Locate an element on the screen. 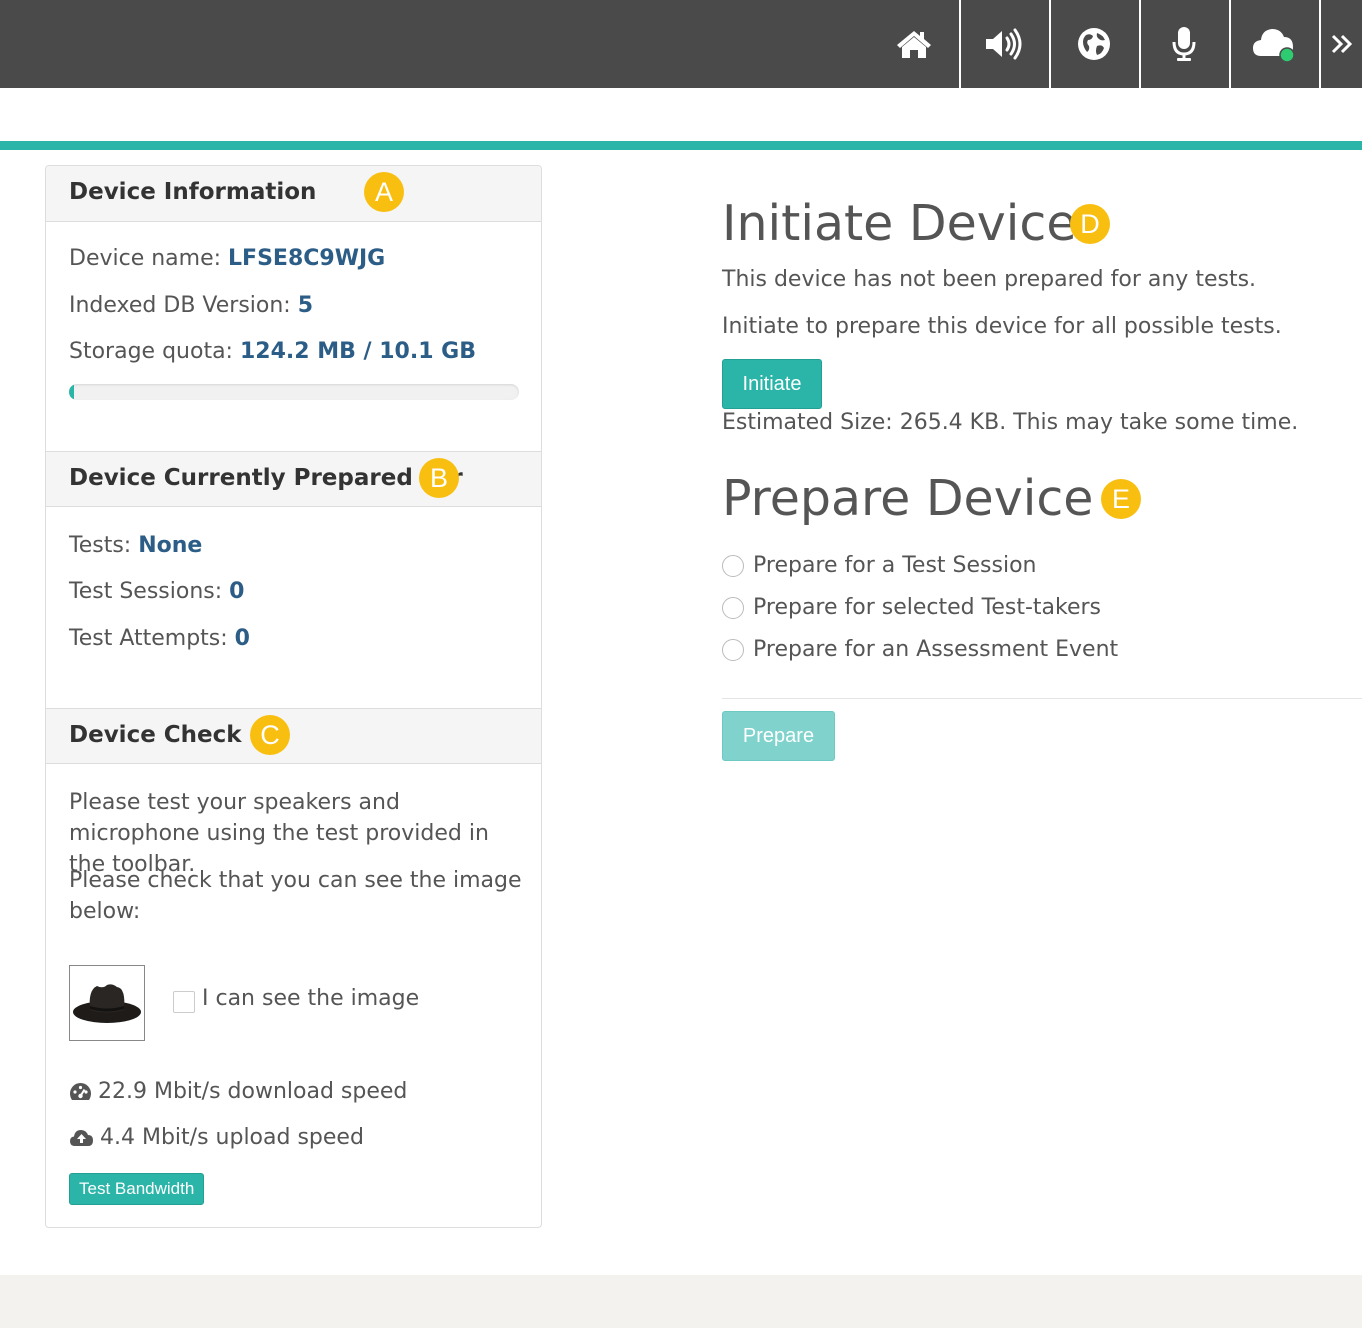  test-sessions-label: Test Sessions: is located at coordinates (149, 591).